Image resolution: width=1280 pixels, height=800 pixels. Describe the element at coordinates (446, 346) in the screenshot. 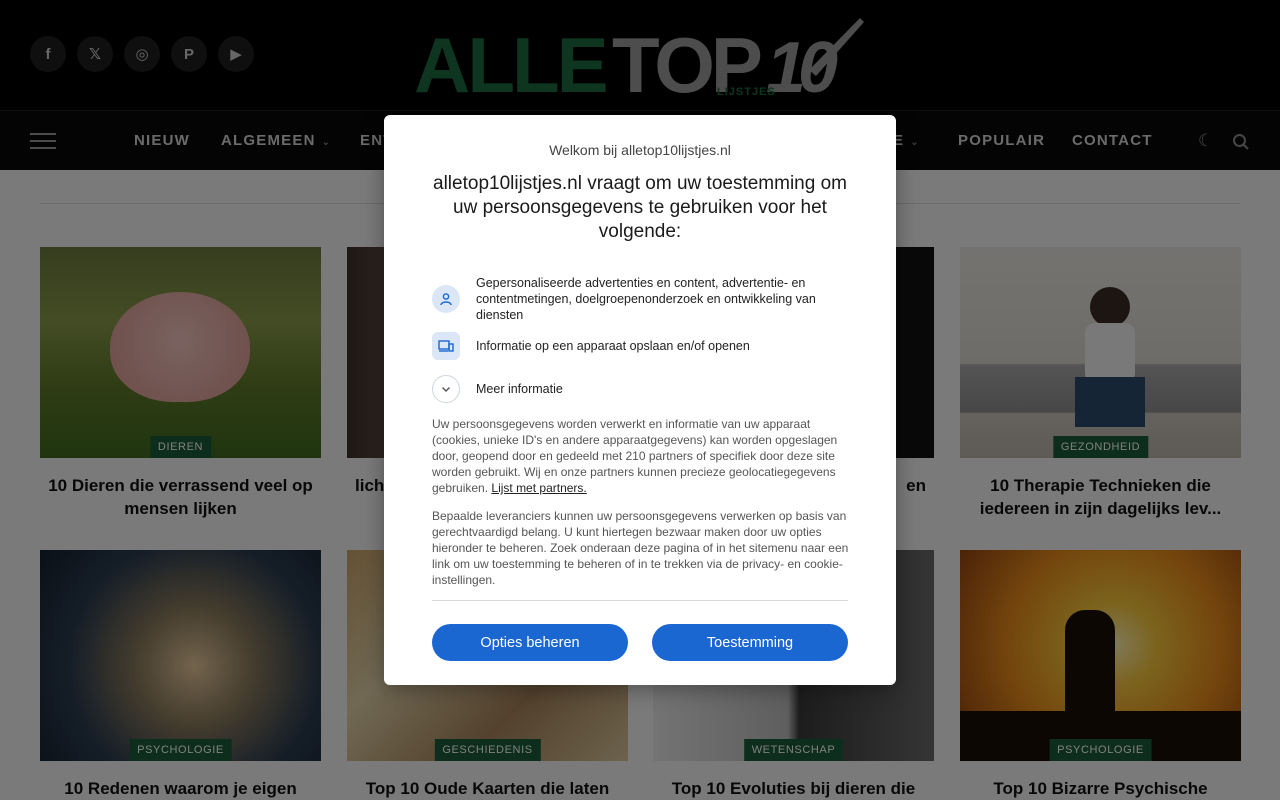

I see `devices-icon` at that location.